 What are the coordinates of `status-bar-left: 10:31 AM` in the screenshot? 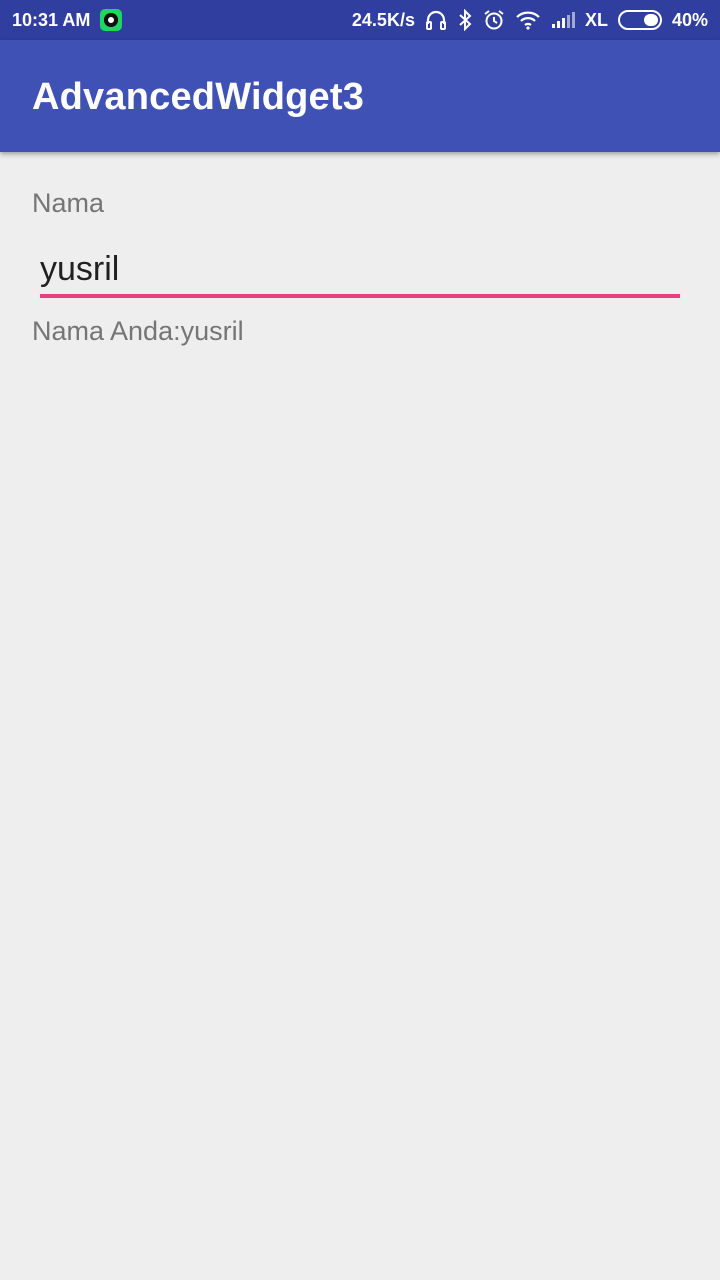 It's located at (67, 20).